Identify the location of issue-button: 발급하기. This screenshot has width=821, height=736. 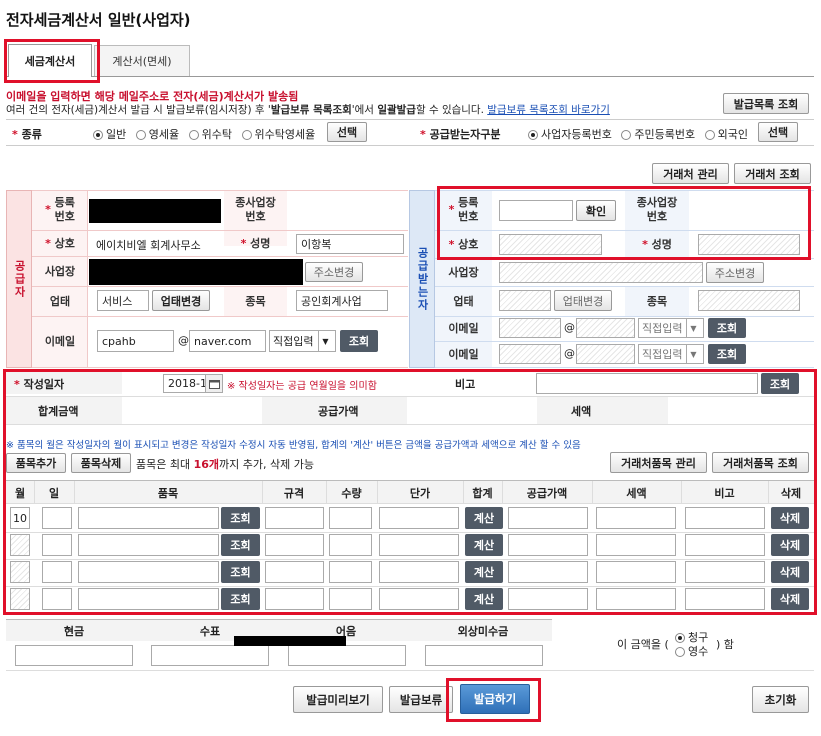
(495, 699).